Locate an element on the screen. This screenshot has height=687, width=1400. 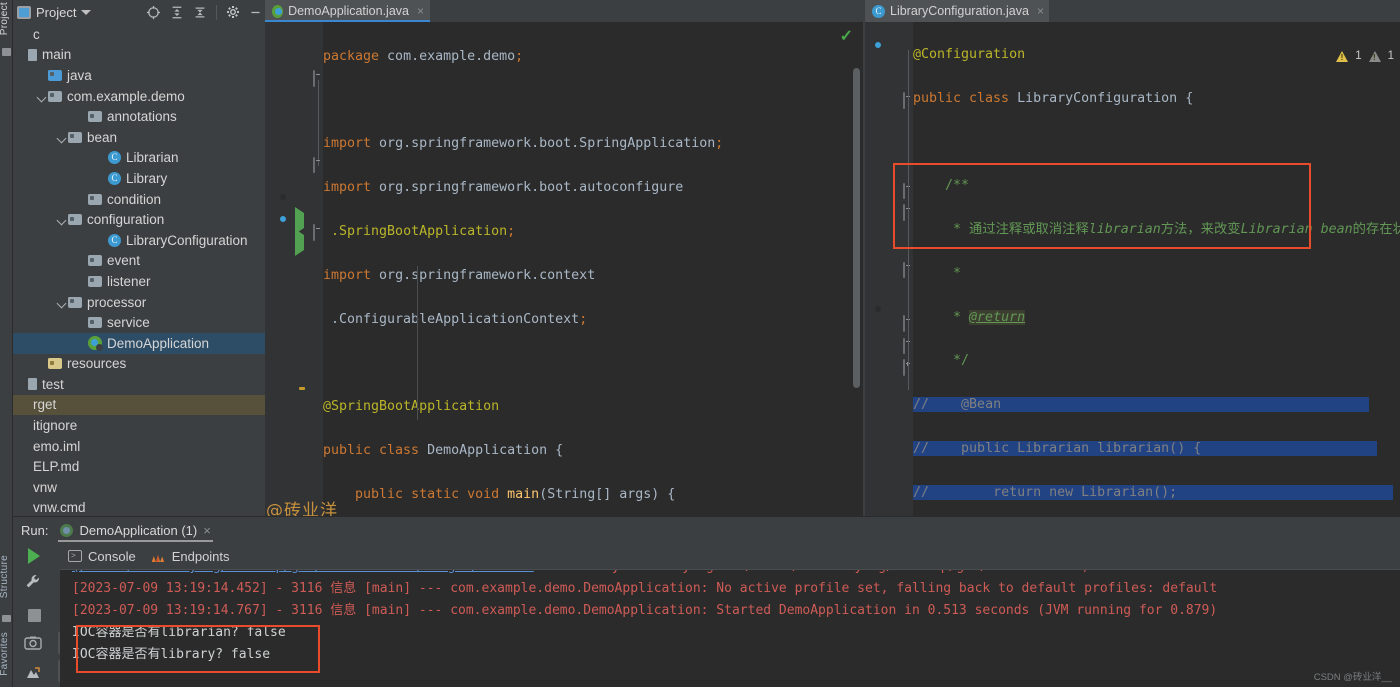
fold-bean-icon is located at coordinates (904, 323).